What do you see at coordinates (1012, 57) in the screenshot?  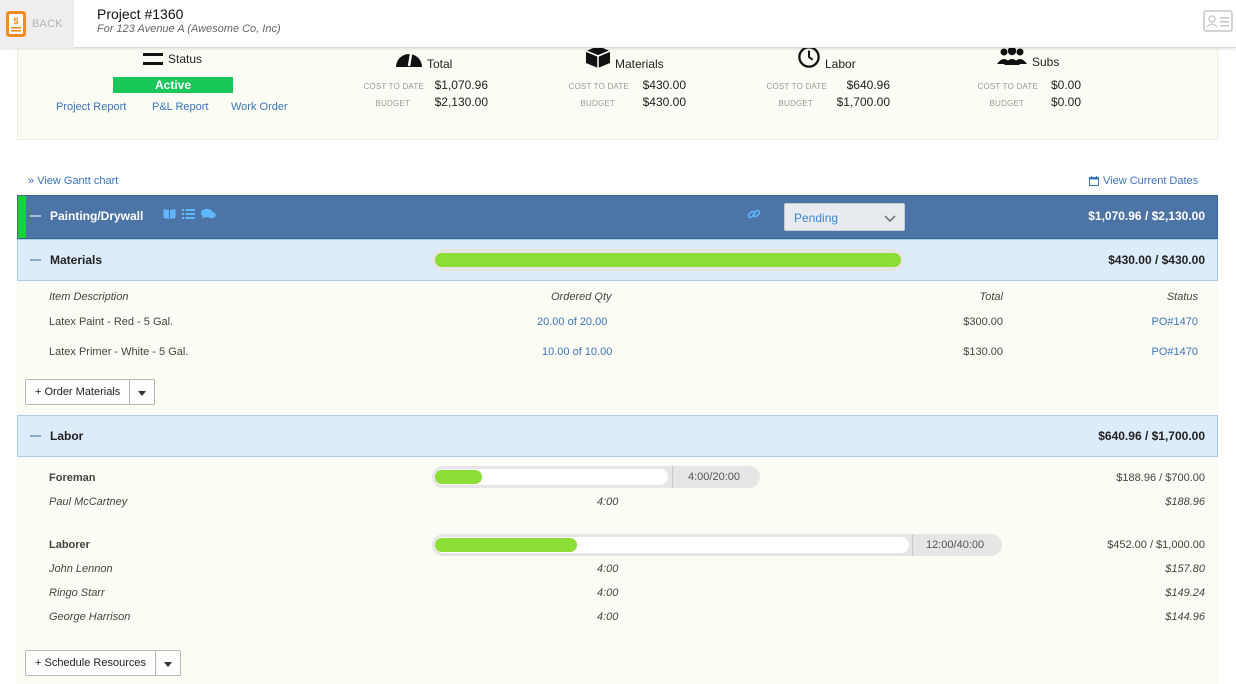 I see `group-icon` at bounding box center [1012, 57].